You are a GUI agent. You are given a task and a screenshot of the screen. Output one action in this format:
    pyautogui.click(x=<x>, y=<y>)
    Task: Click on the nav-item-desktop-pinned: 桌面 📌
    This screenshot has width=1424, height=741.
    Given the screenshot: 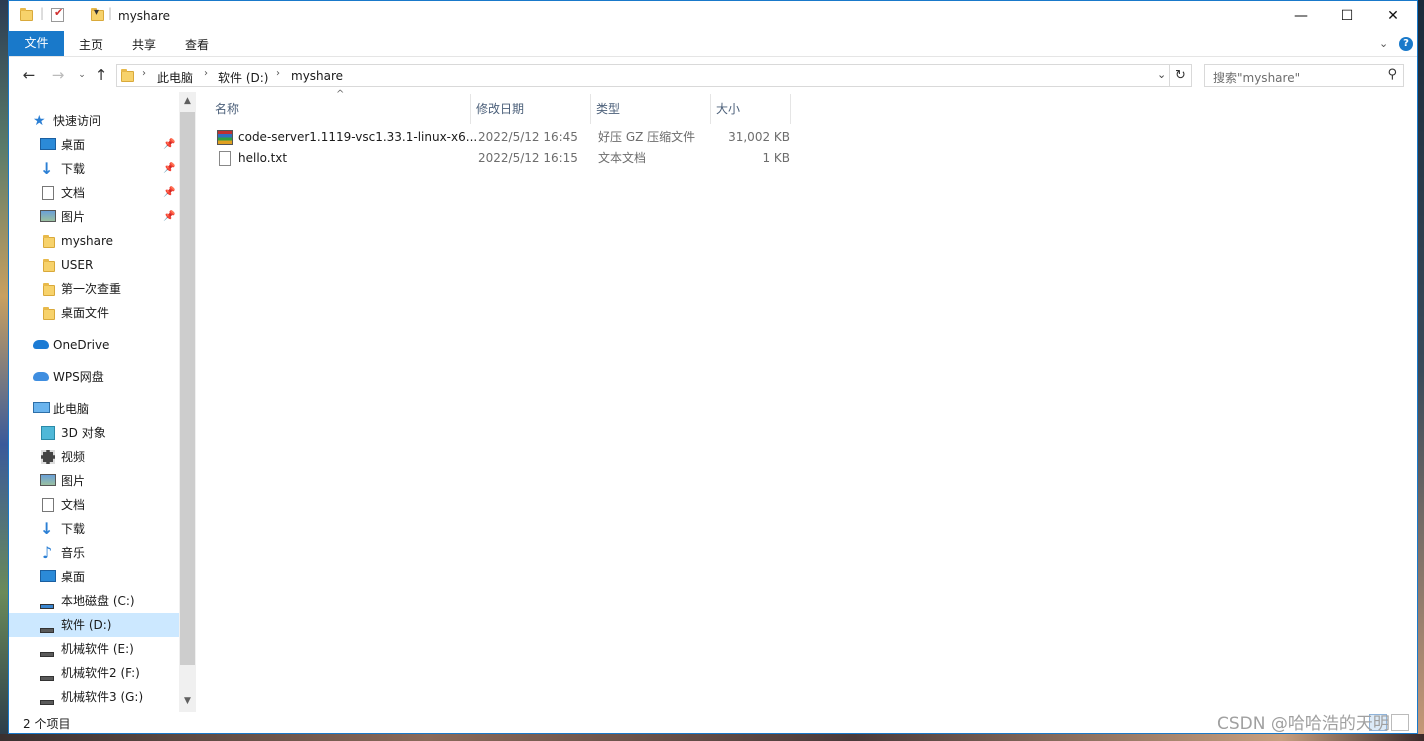 What is the action you would take?
    pyautogui.click(x=94, y=145)
    